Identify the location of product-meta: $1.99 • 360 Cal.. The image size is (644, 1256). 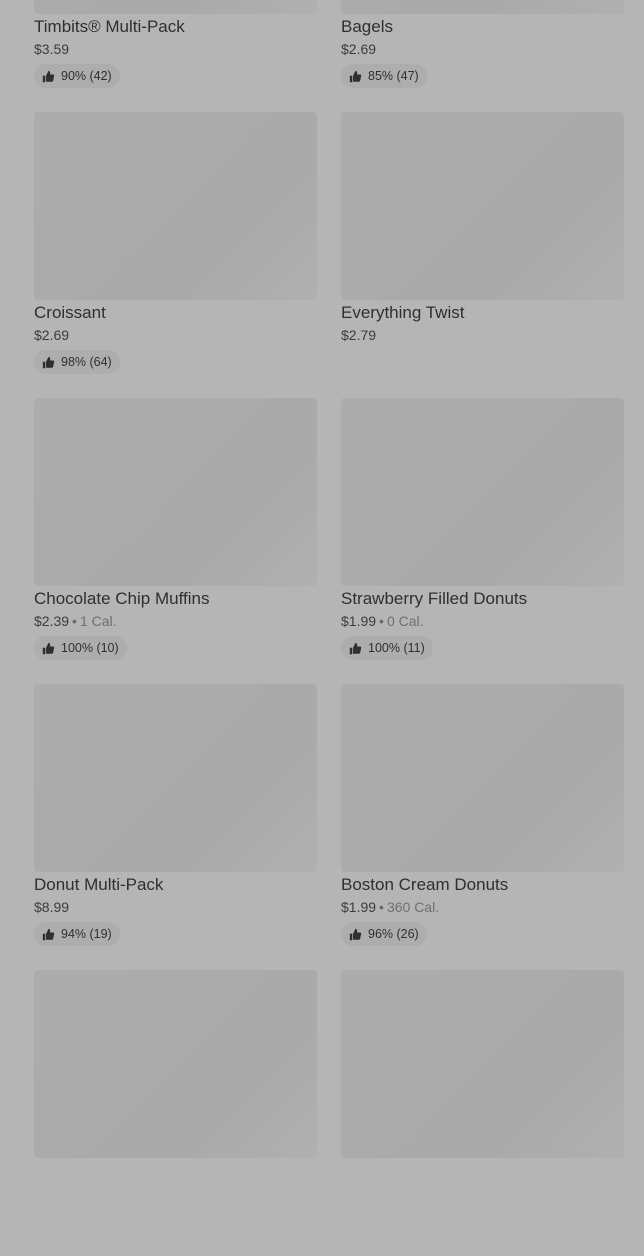
(482, 907).